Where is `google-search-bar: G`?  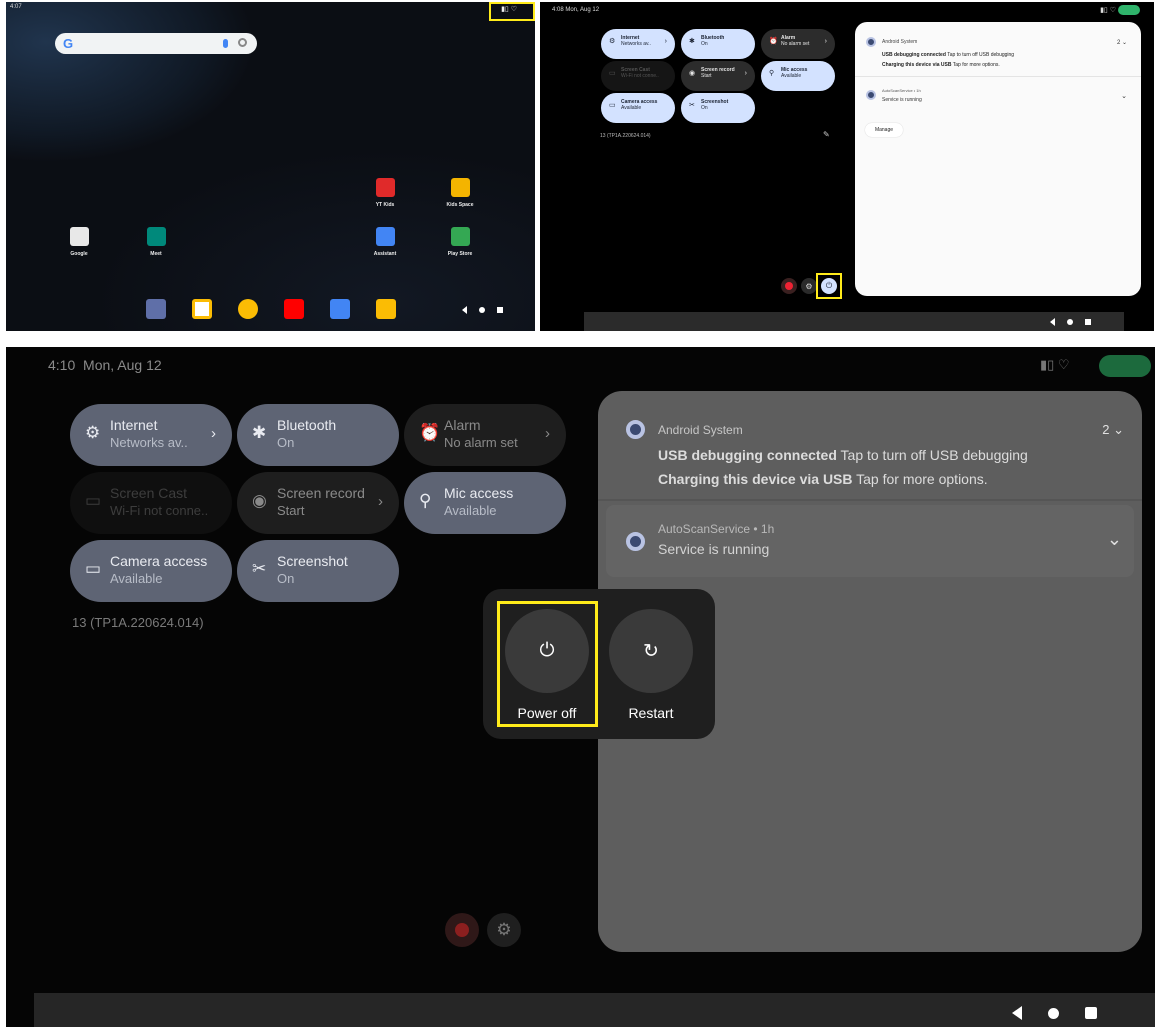 google-search-bar: G is located at coordinates (156, 43).